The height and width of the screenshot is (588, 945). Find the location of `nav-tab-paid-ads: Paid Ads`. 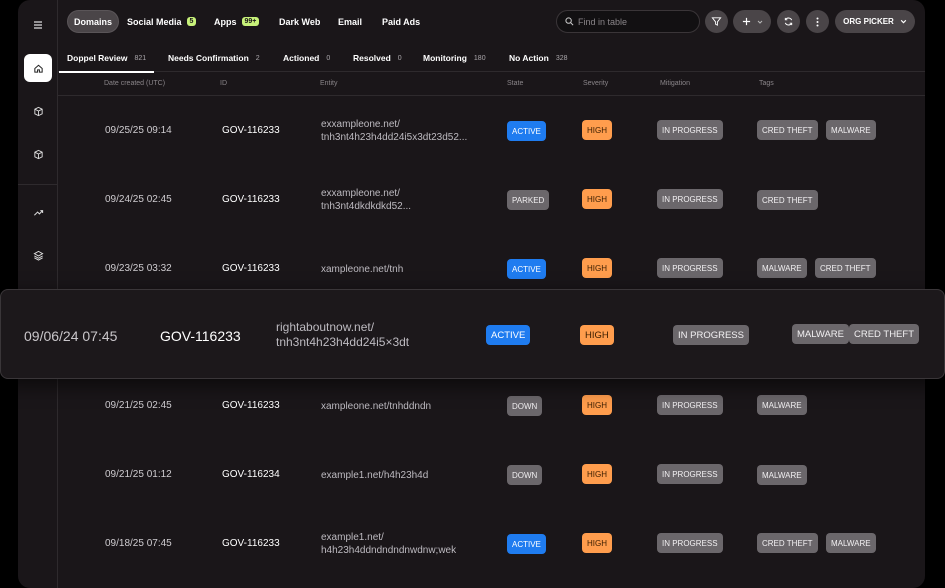

nav-tab-paid-ads: Paid Ads is located at coordinates (401, 21).